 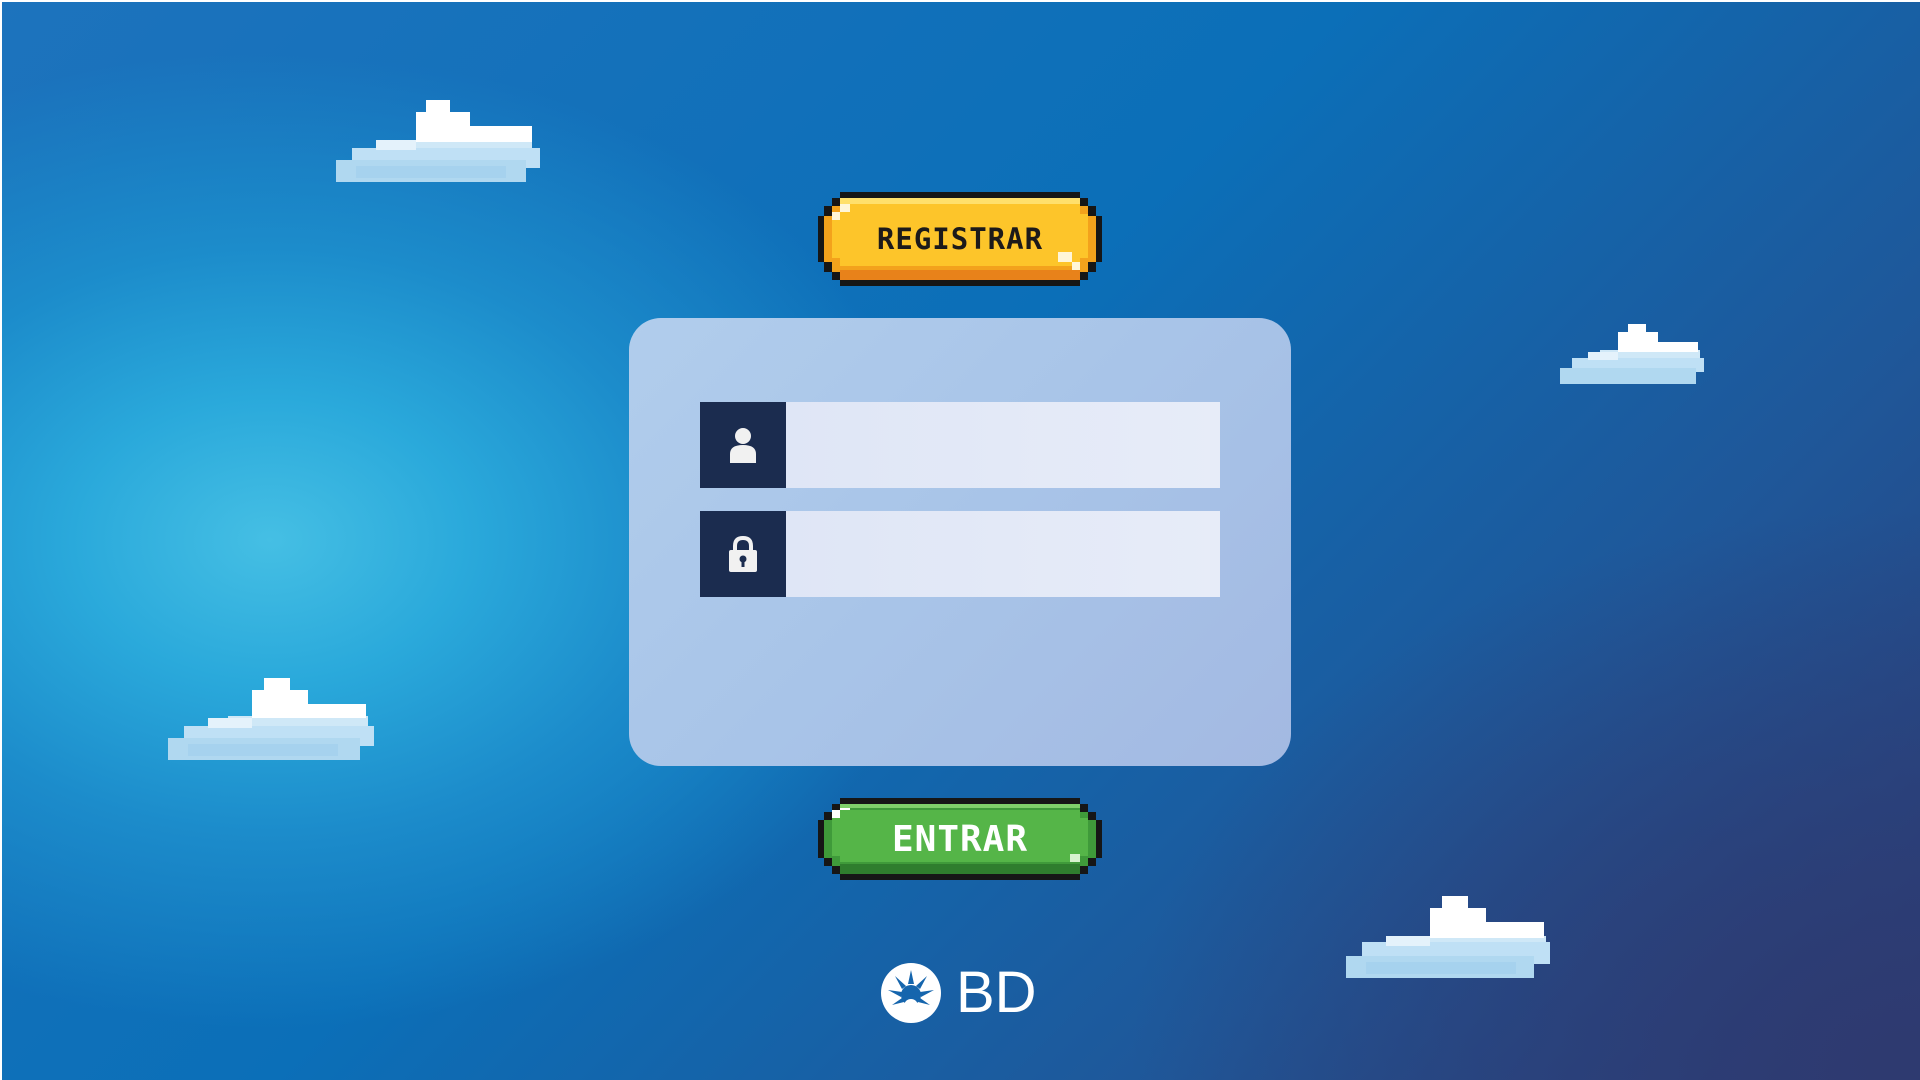 What do you see at coordinates (960, 839) in the screenshot?
I see `enter-button: ENTRAR` at bounding box center [960, 839].